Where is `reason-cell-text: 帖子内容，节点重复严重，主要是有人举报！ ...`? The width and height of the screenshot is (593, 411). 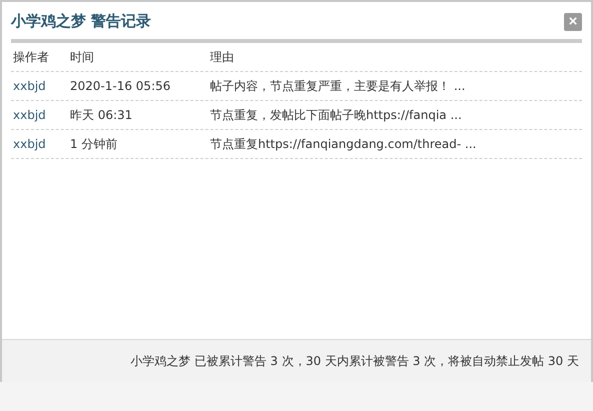 reason-cell-text: 帖子内容，节点重复严重，主要是有人举报！ ... is located at coordinates (338, 86).